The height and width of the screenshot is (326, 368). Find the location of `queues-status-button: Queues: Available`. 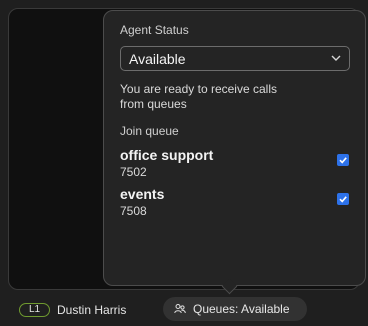

queues-status-button: Queues: Available is located at coordinates (235, 309).